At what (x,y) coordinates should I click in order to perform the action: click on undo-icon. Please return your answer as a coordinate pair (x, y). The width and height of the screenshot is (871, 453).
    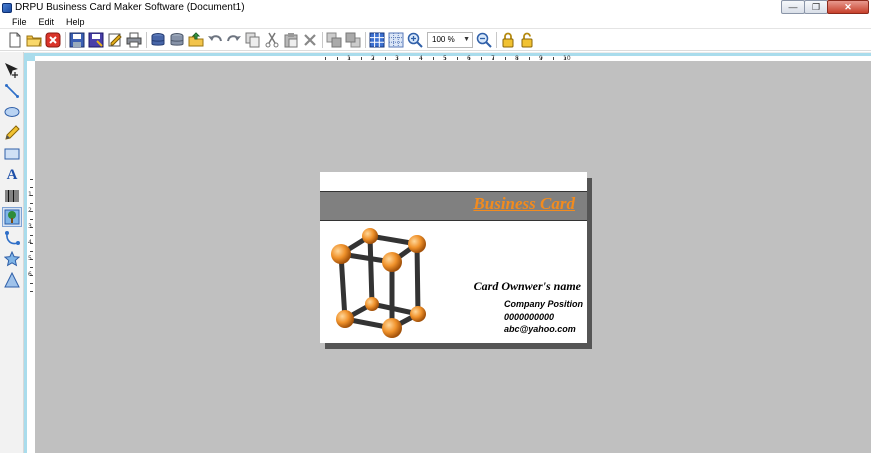
    Looking at the image, I should click on (215, 40).